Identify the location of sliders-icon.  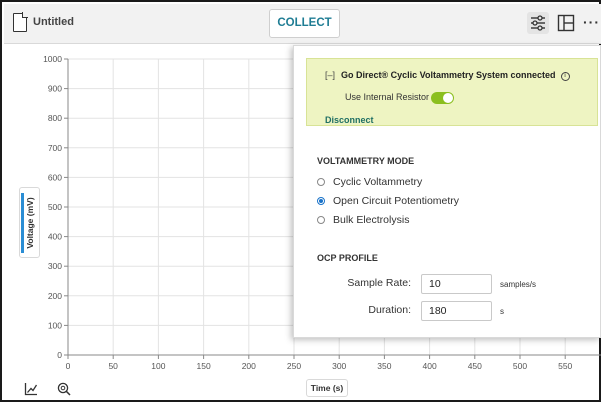
(538, 23).